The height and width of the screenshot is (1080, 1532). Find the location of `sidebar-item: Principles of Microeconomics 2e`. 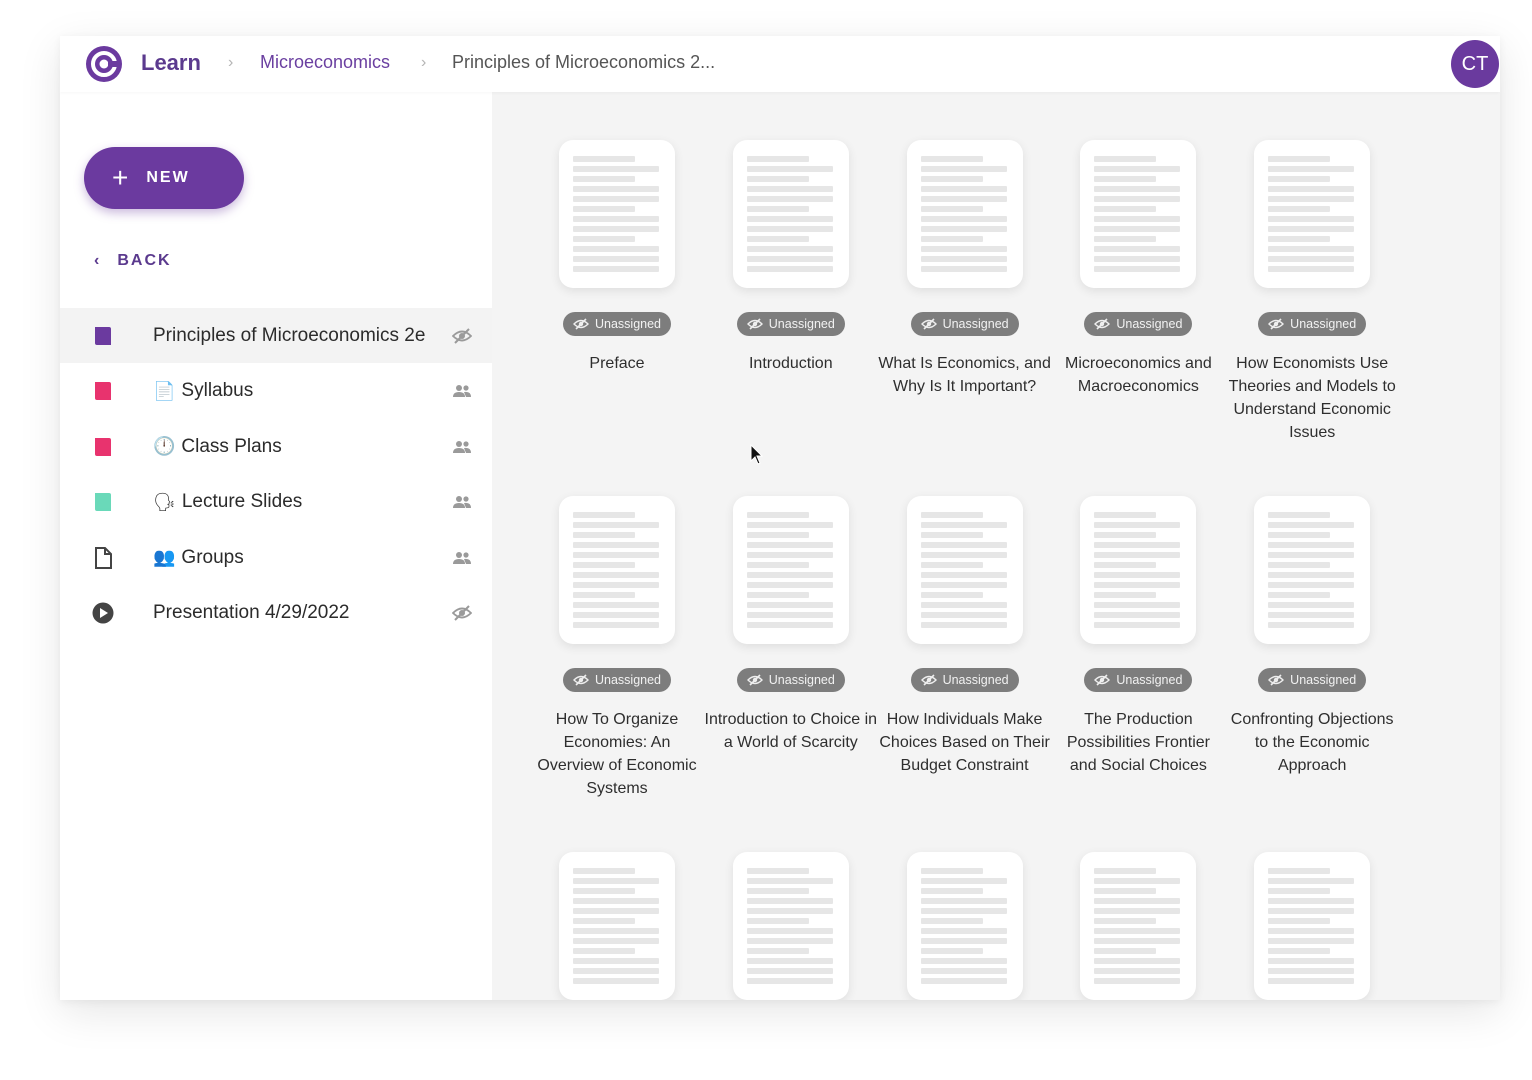

sidebar-item: Principles of Microeconomics 2e is located at coordinates (276, 335).